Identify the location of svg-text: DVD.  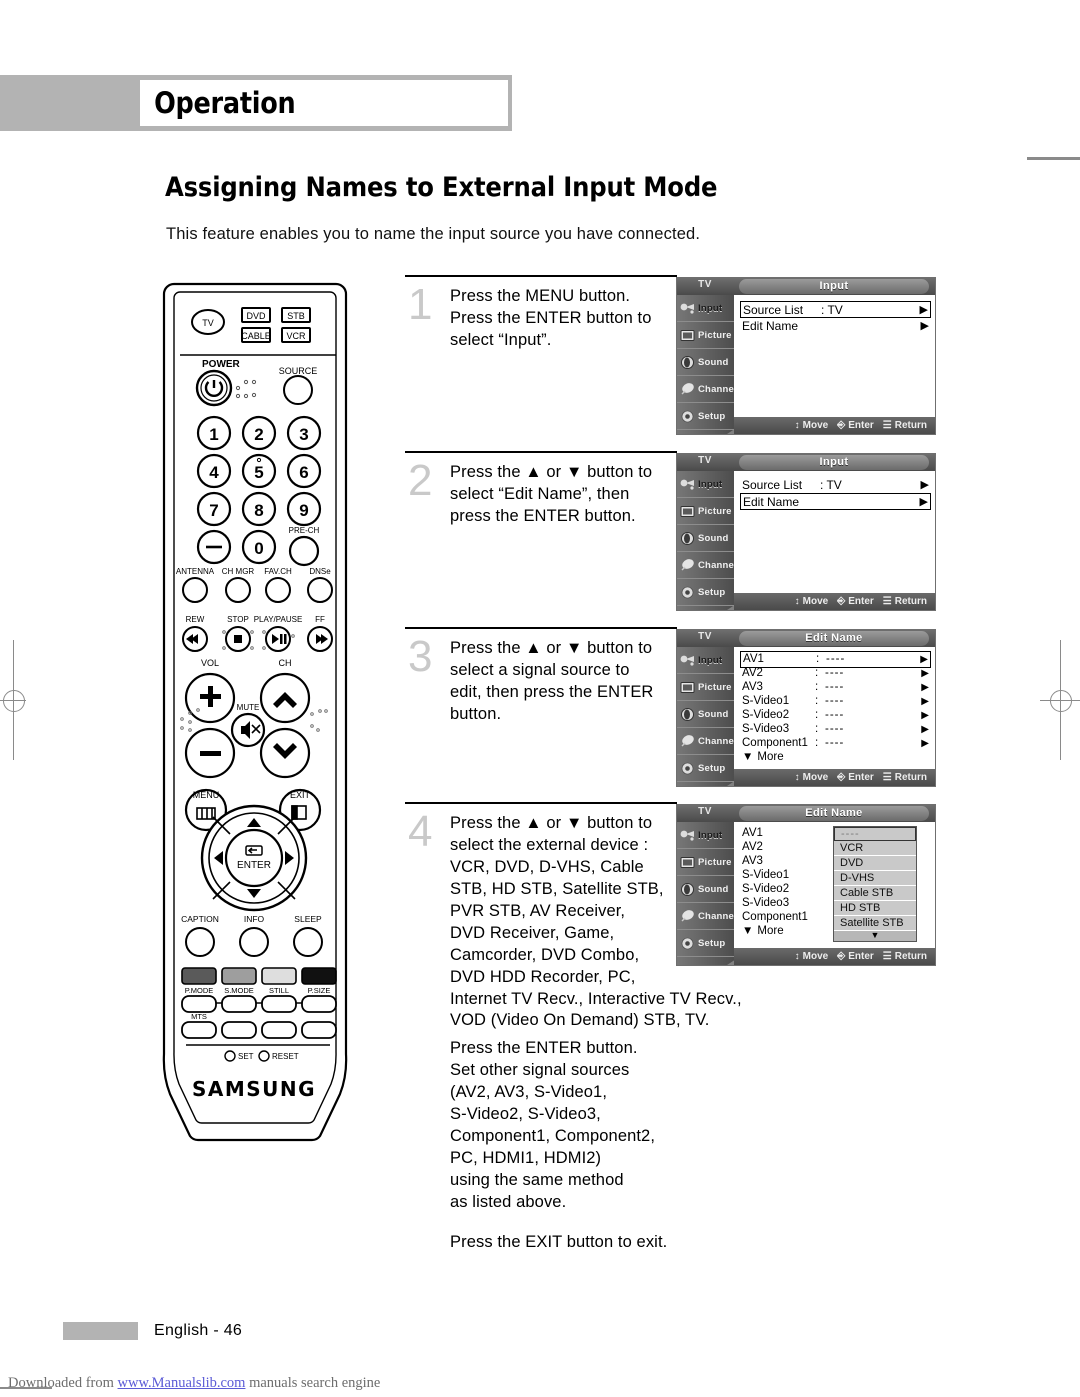
(256, 316).